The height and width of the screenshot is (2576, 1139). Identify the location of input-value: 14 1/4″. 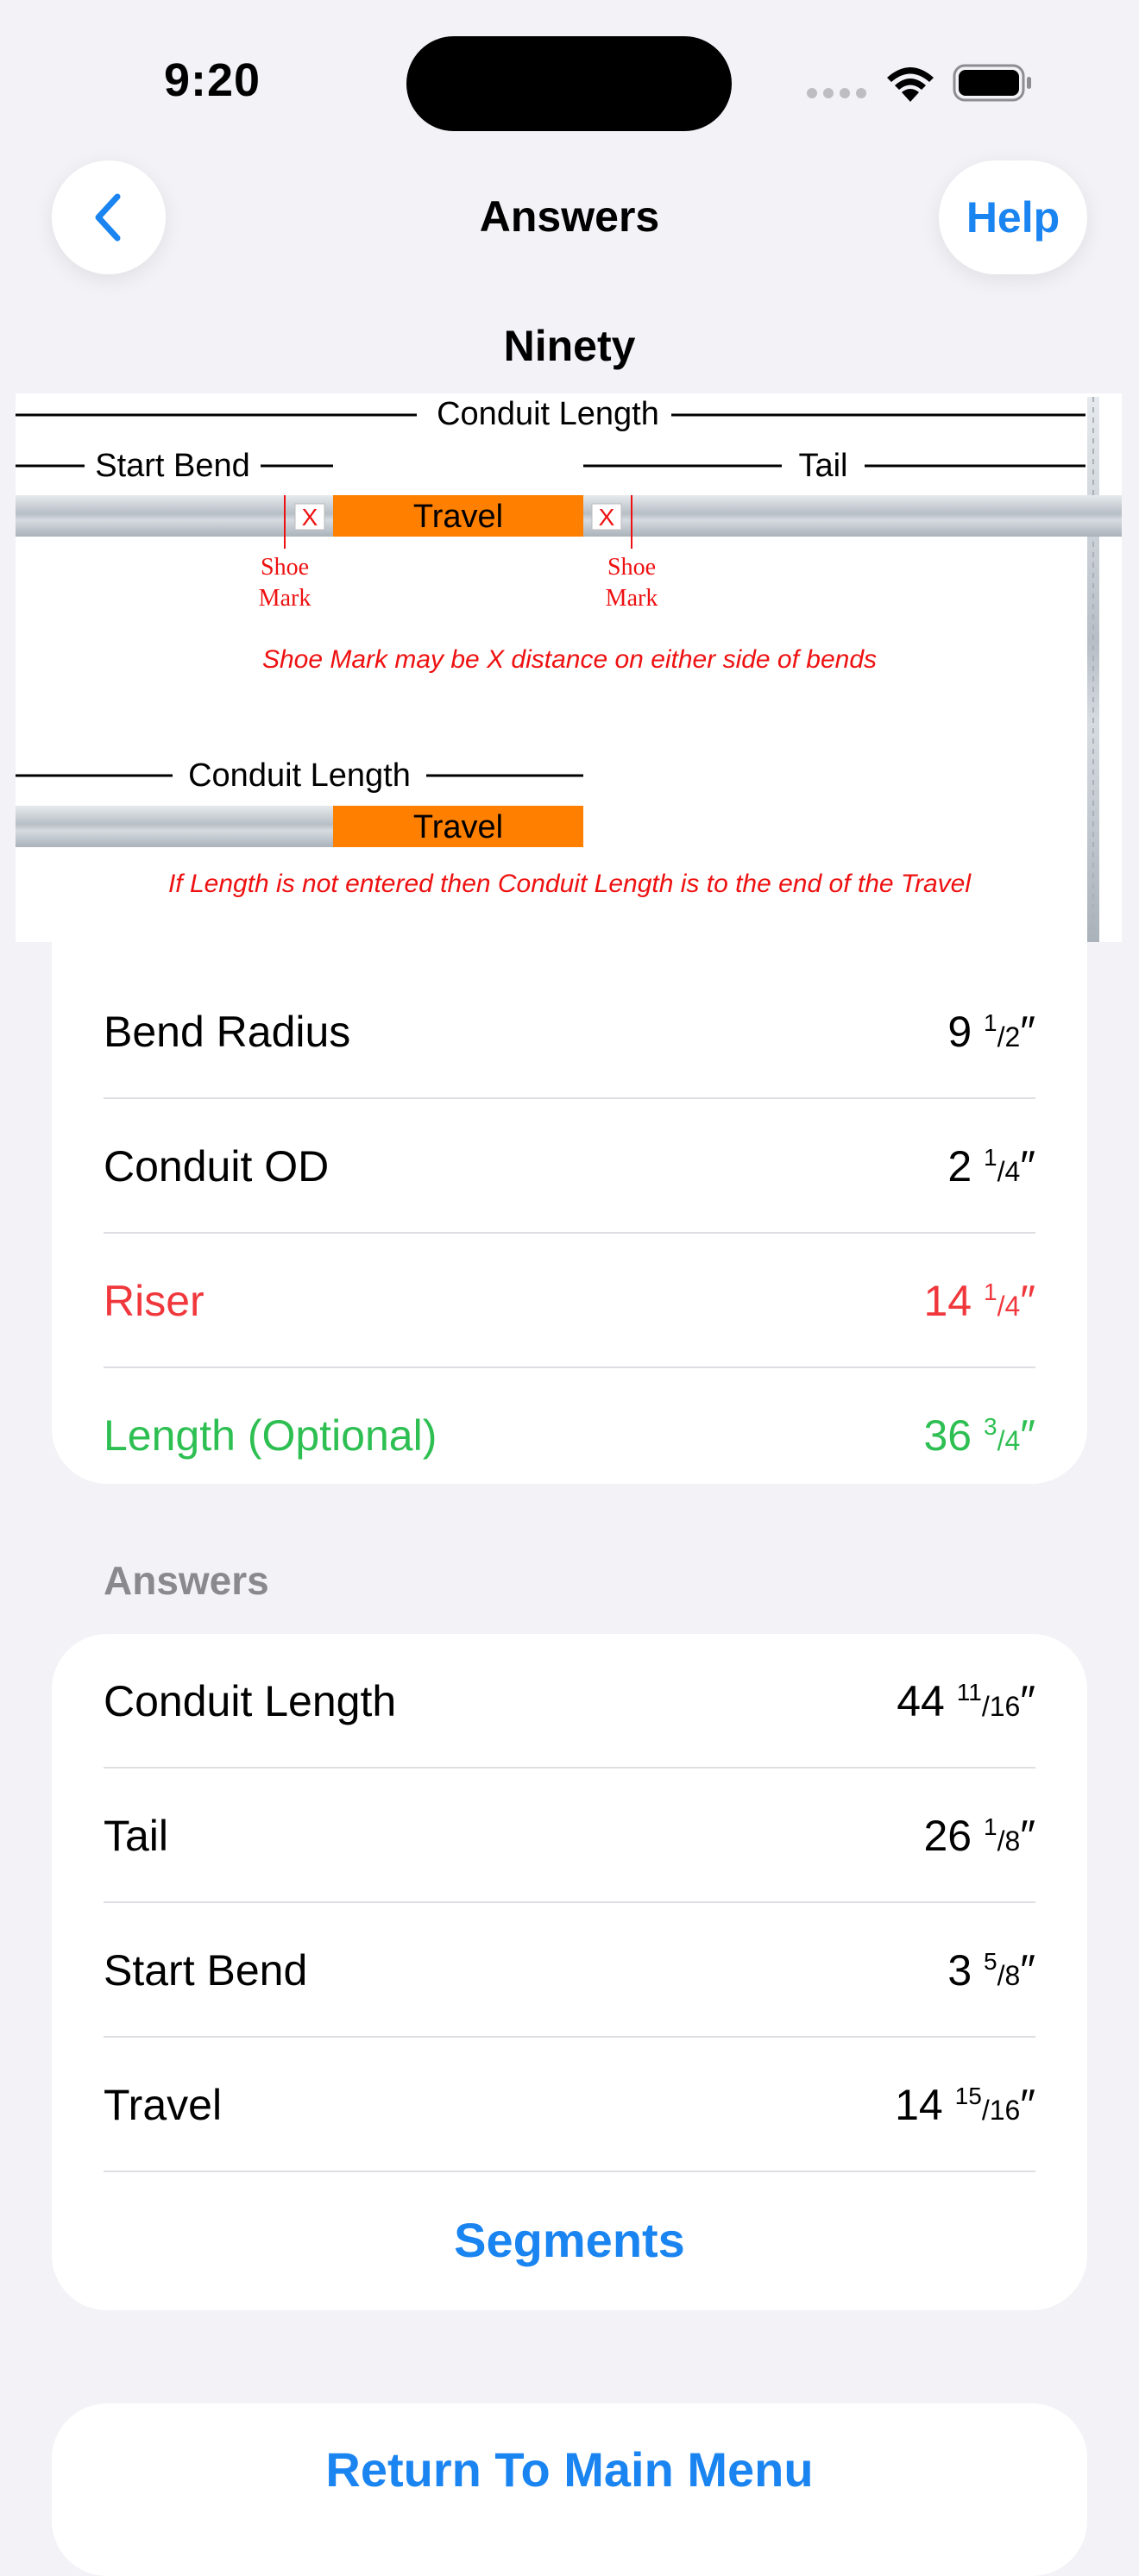
(979, 1301).